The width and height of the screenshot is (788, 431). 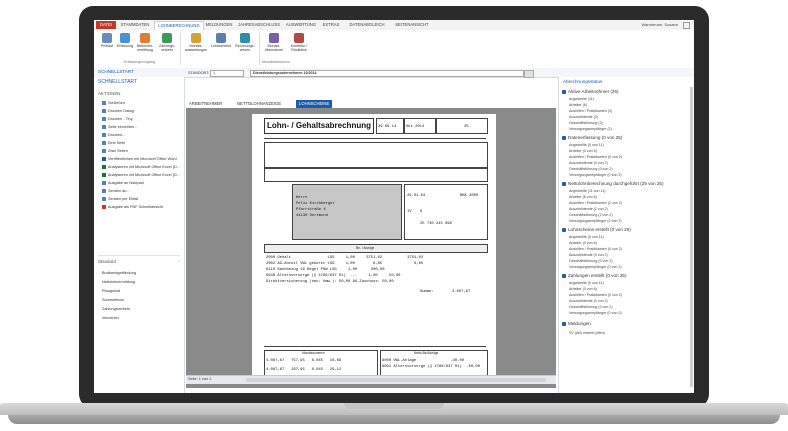 I want to click on tab-datei: DATEI, so click(x=106, y=25).